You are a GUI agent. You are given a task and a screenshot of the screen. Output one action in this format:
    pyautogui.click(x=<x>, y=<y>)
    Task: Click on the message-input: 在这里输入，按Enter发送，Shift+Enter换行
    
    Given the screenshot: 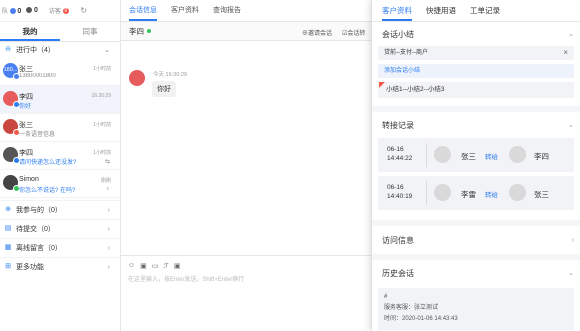 What is the action you would take?
    pyautogui.click(x=246, y=278)
    